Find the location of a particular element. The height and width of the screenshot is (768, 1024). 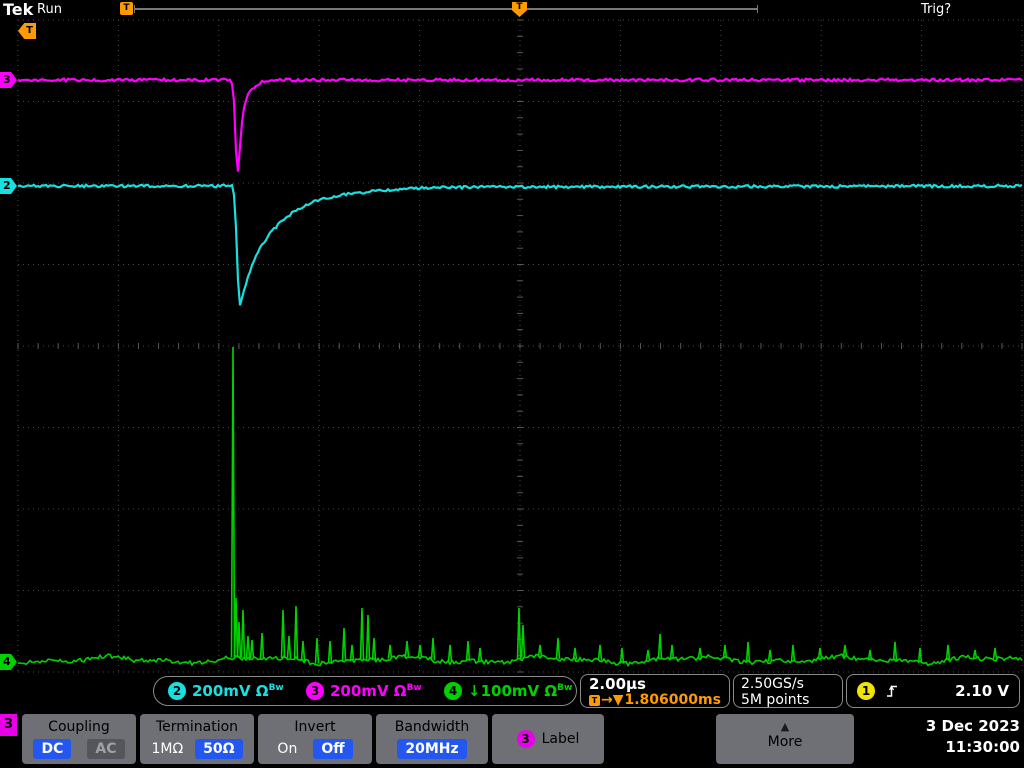

acquisition-readout: 2.50GS/s 5M points is located at coordinates (788, 691).